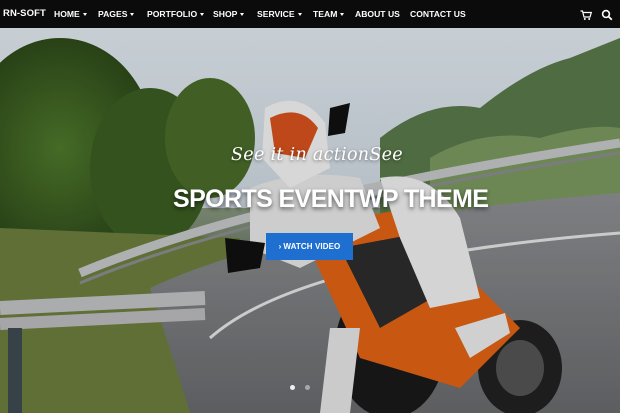 The height and width of the screenshot is (413, 620). I want to click on nav-item-home: HOME, so click(70, 14).